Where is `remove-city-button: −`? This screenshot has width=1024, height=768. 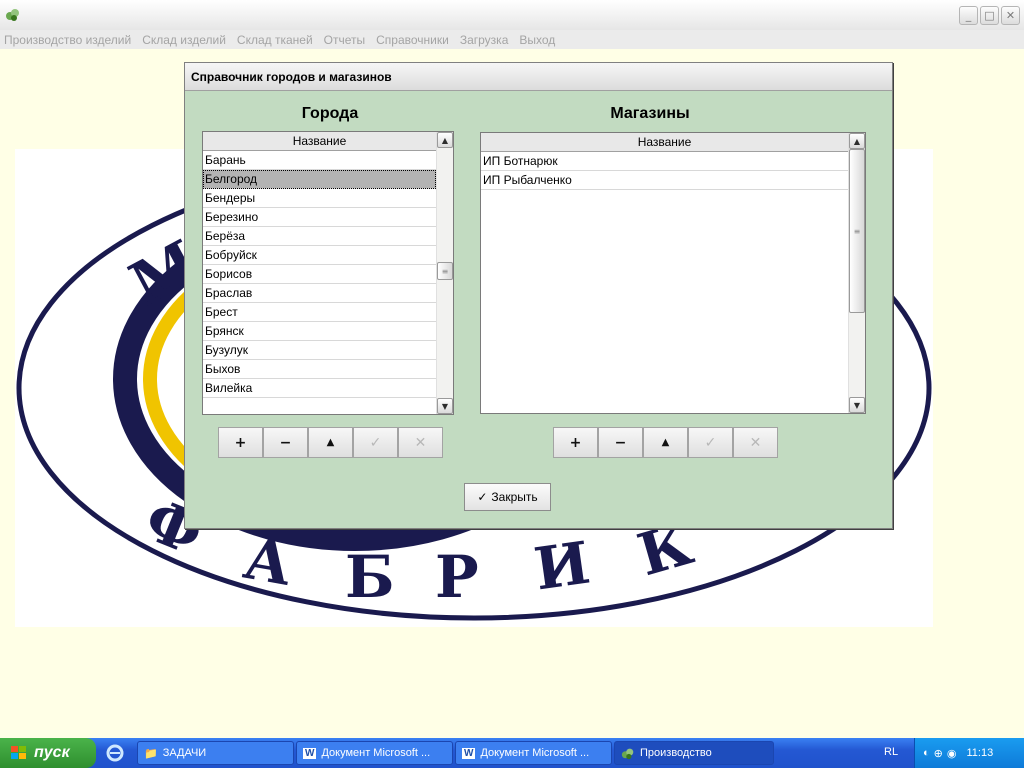 remove-city-button: − is located at coordinates (285, 442).